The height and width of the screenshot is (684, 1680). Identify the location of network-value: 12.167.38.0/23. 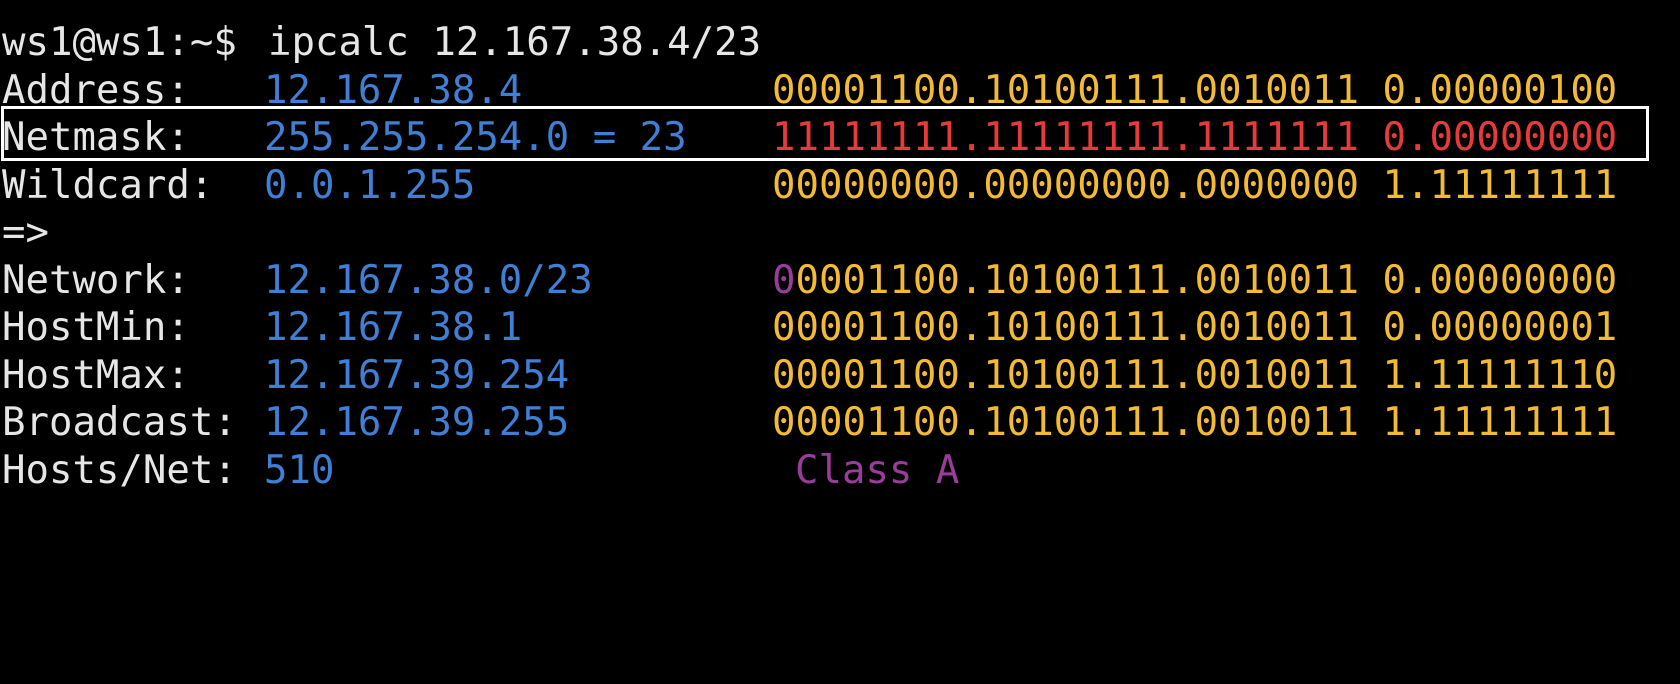
(428, 280).